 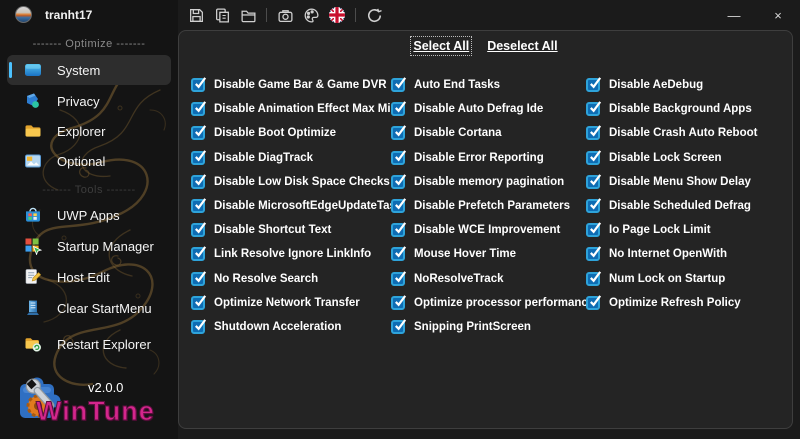 What do you see at coordinates (684, 303) in the screenshot?
I see `tweak-row: Optimize Refresh Policy` at bounding box center [684, 303].